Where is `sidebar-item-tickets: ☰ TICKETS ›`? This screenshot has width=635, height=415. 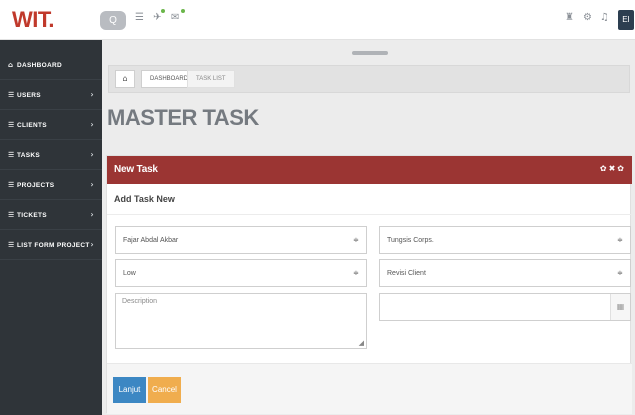 sidebar-item-tickets: ☰ TICKETS › is located at coordinates (51, 215).